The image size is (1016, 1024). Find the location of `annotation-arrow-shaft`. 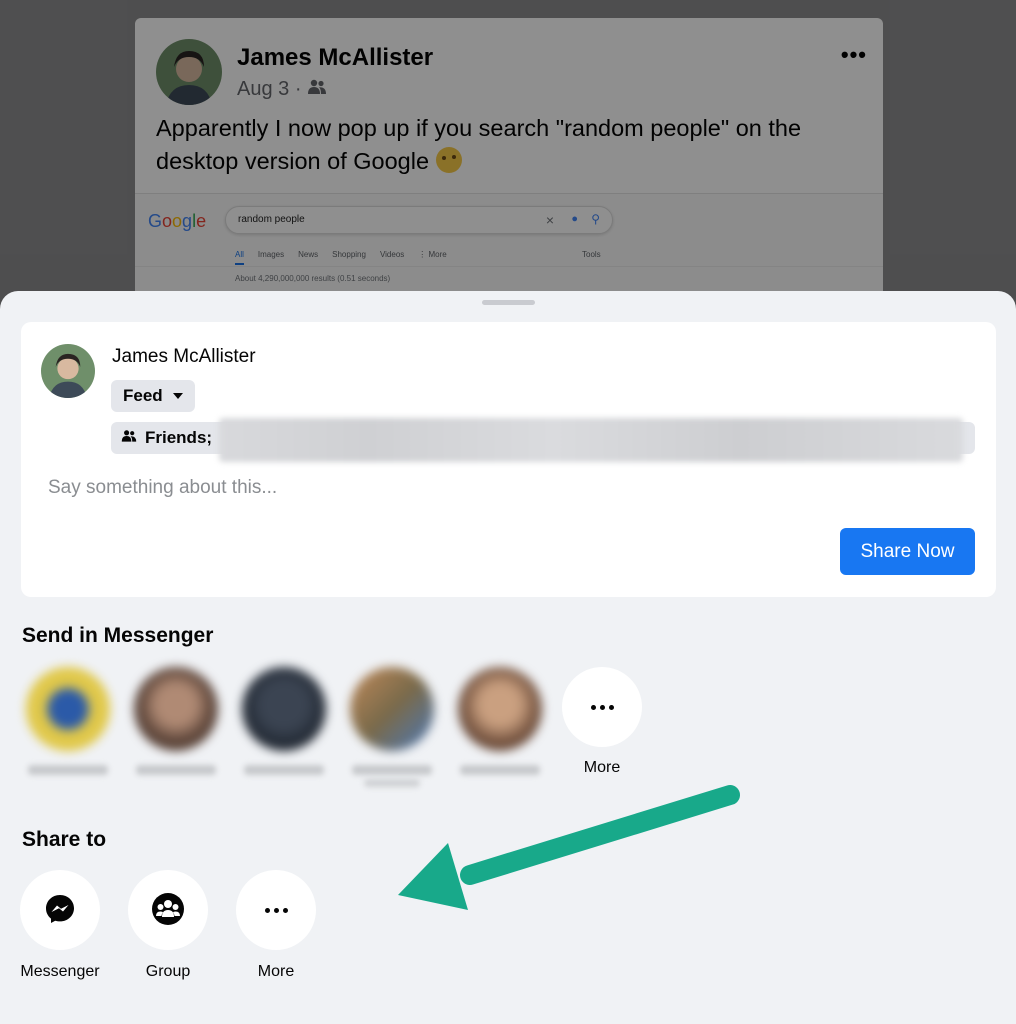

annotation-arrow-shaft is located at coordinates (600, 835).